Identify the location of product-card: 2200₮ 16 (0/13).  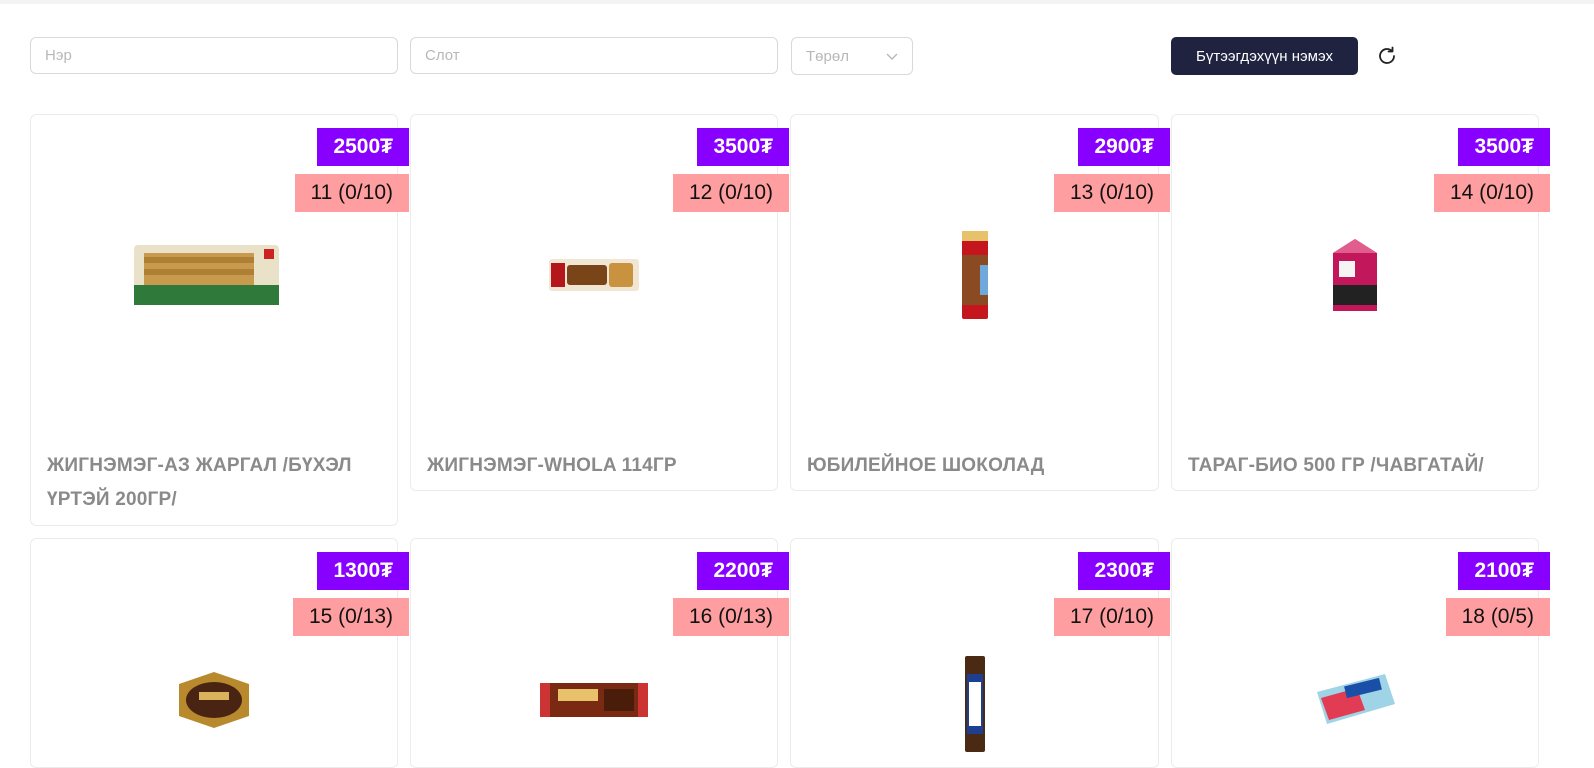
(599, 653).